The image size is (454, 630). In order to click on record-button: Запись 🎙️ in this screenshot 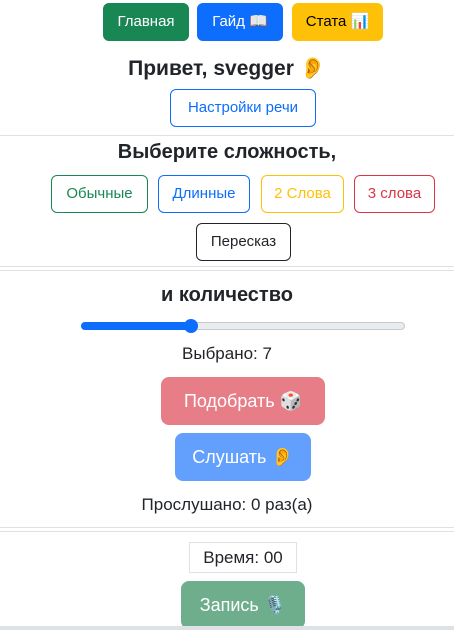, I will do `click(243, 605)`.